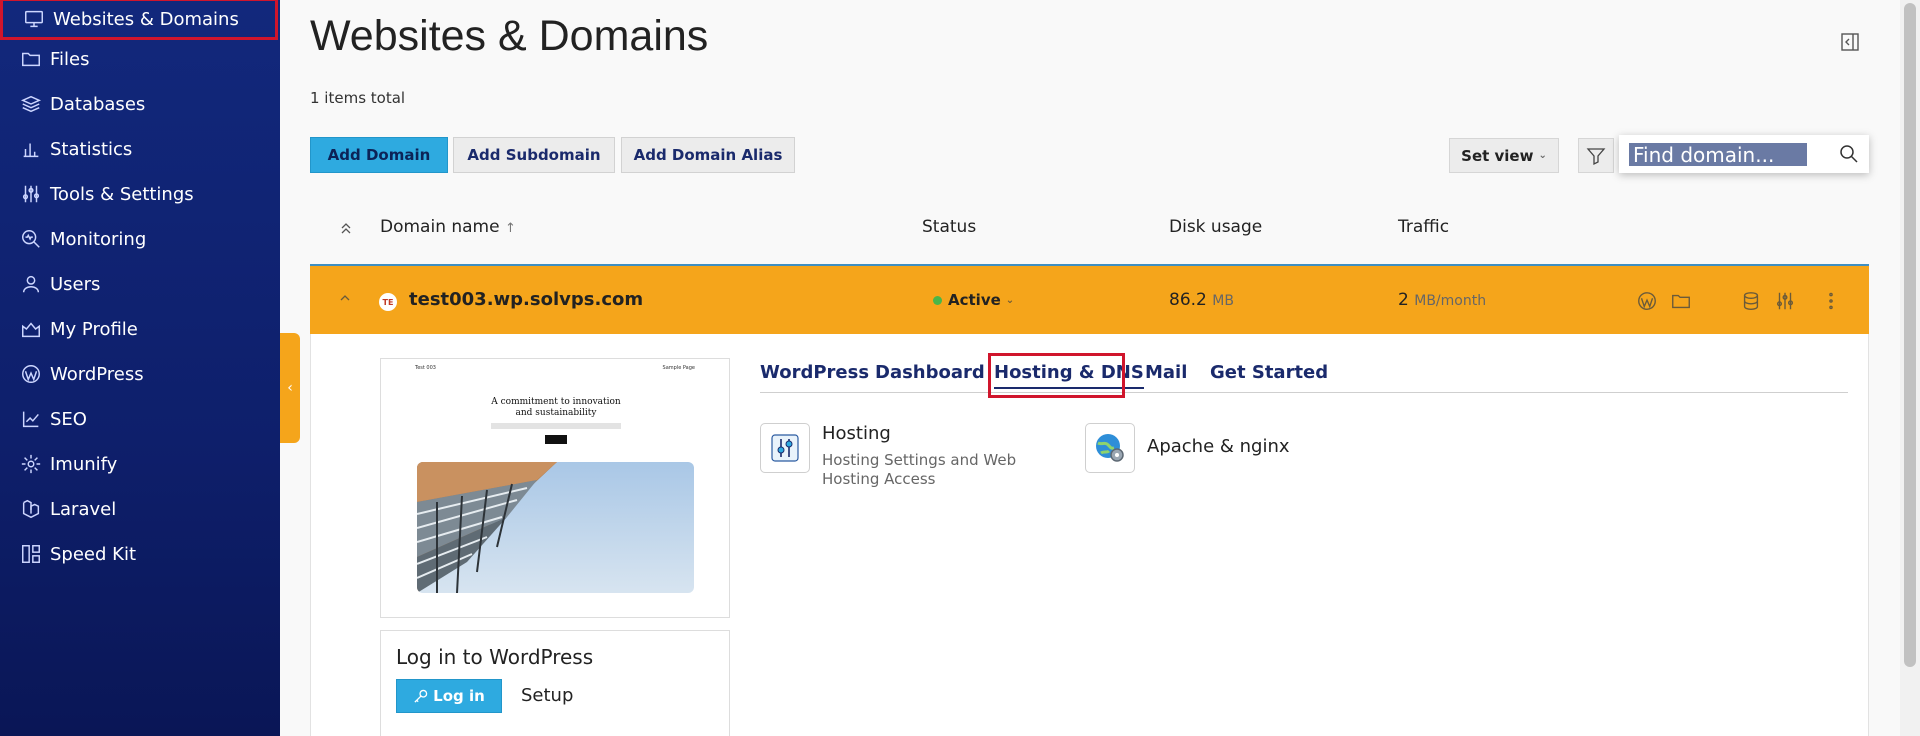 This screenshot has width=1920, height=736. What do you see at coordinates (1403, 300) in the screenshot?
I see `traffic-number: 2` at bounding box center [1403, 300].